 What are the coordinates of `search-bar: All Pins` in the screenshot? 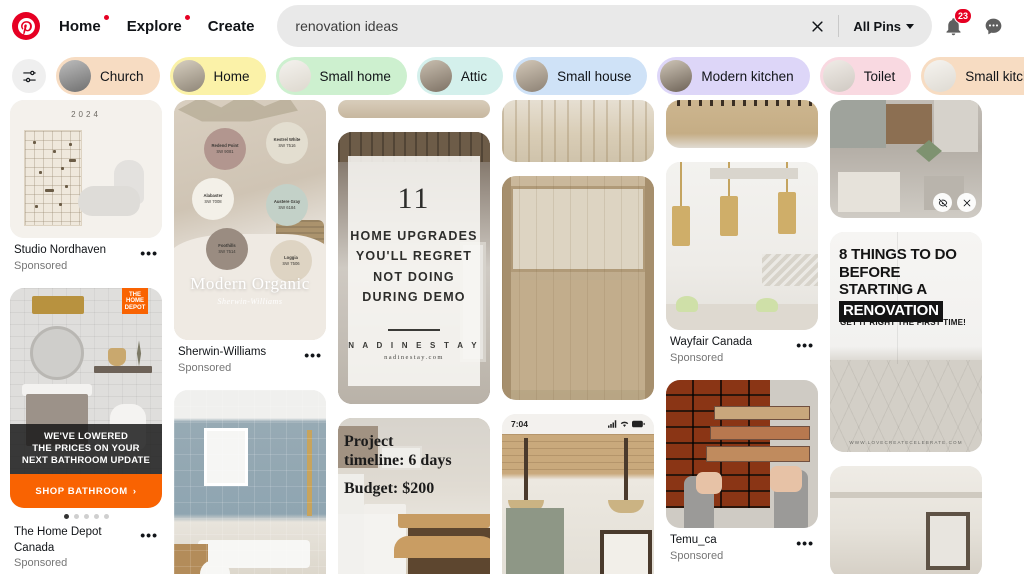 It's located at (604, 26).